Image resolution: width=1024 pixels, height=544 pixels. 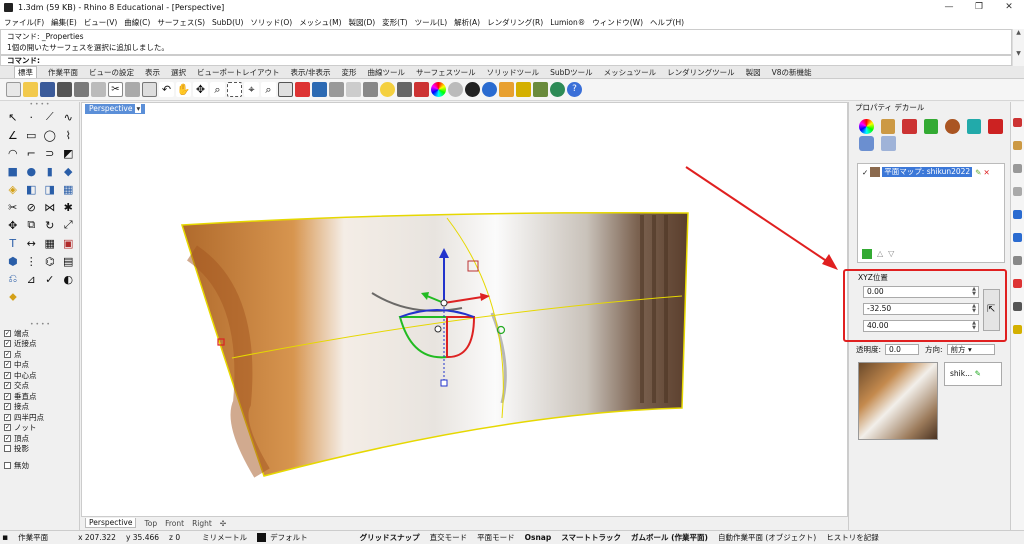 What do you see at coordinates (50, 279) in the screenshot?
I see `check-icon: ✓` at bounding box center [50, 279].